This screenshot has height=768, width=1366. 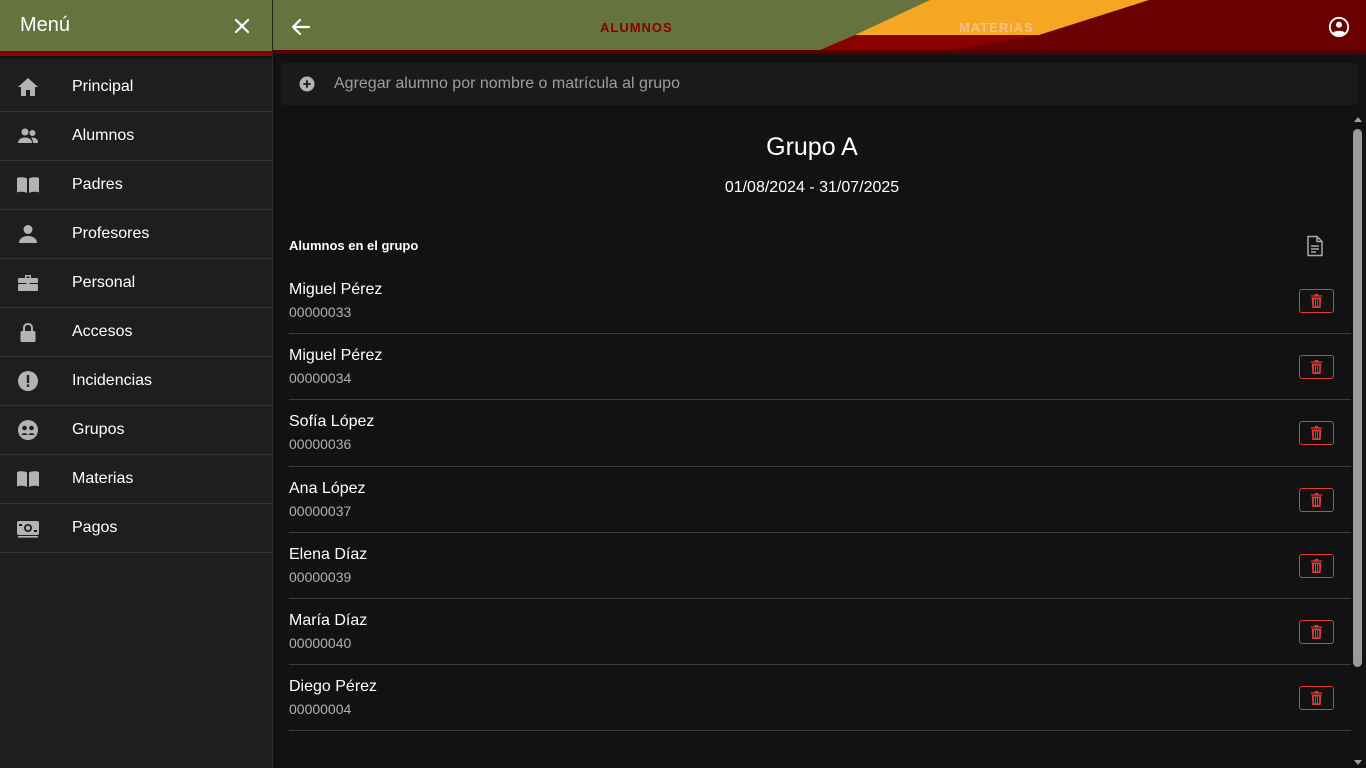 I want to click on topbar-decoration, so click(x=711, y=25).